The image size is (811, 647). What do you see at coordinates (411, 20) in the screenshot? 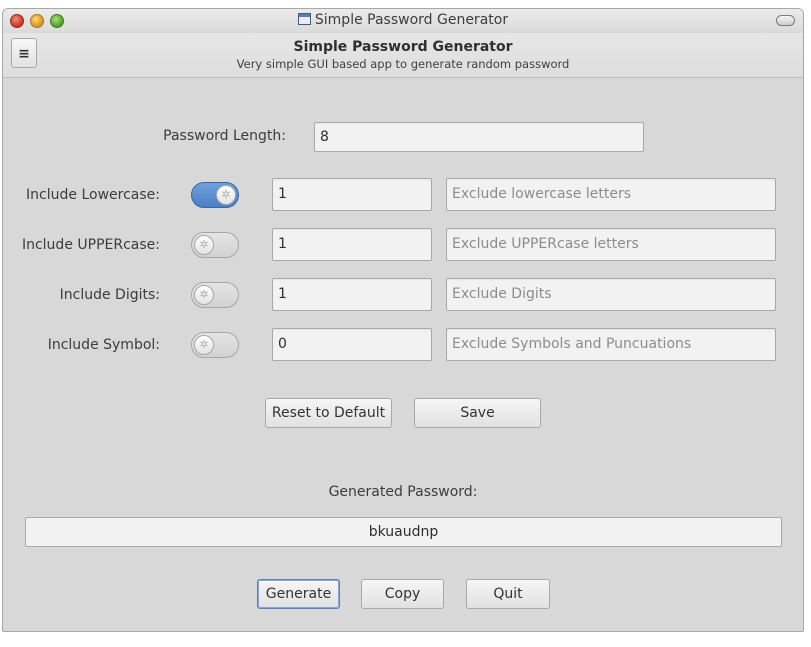
I see `window-title: Simple Password Generator` at bounding box center [411, 20].